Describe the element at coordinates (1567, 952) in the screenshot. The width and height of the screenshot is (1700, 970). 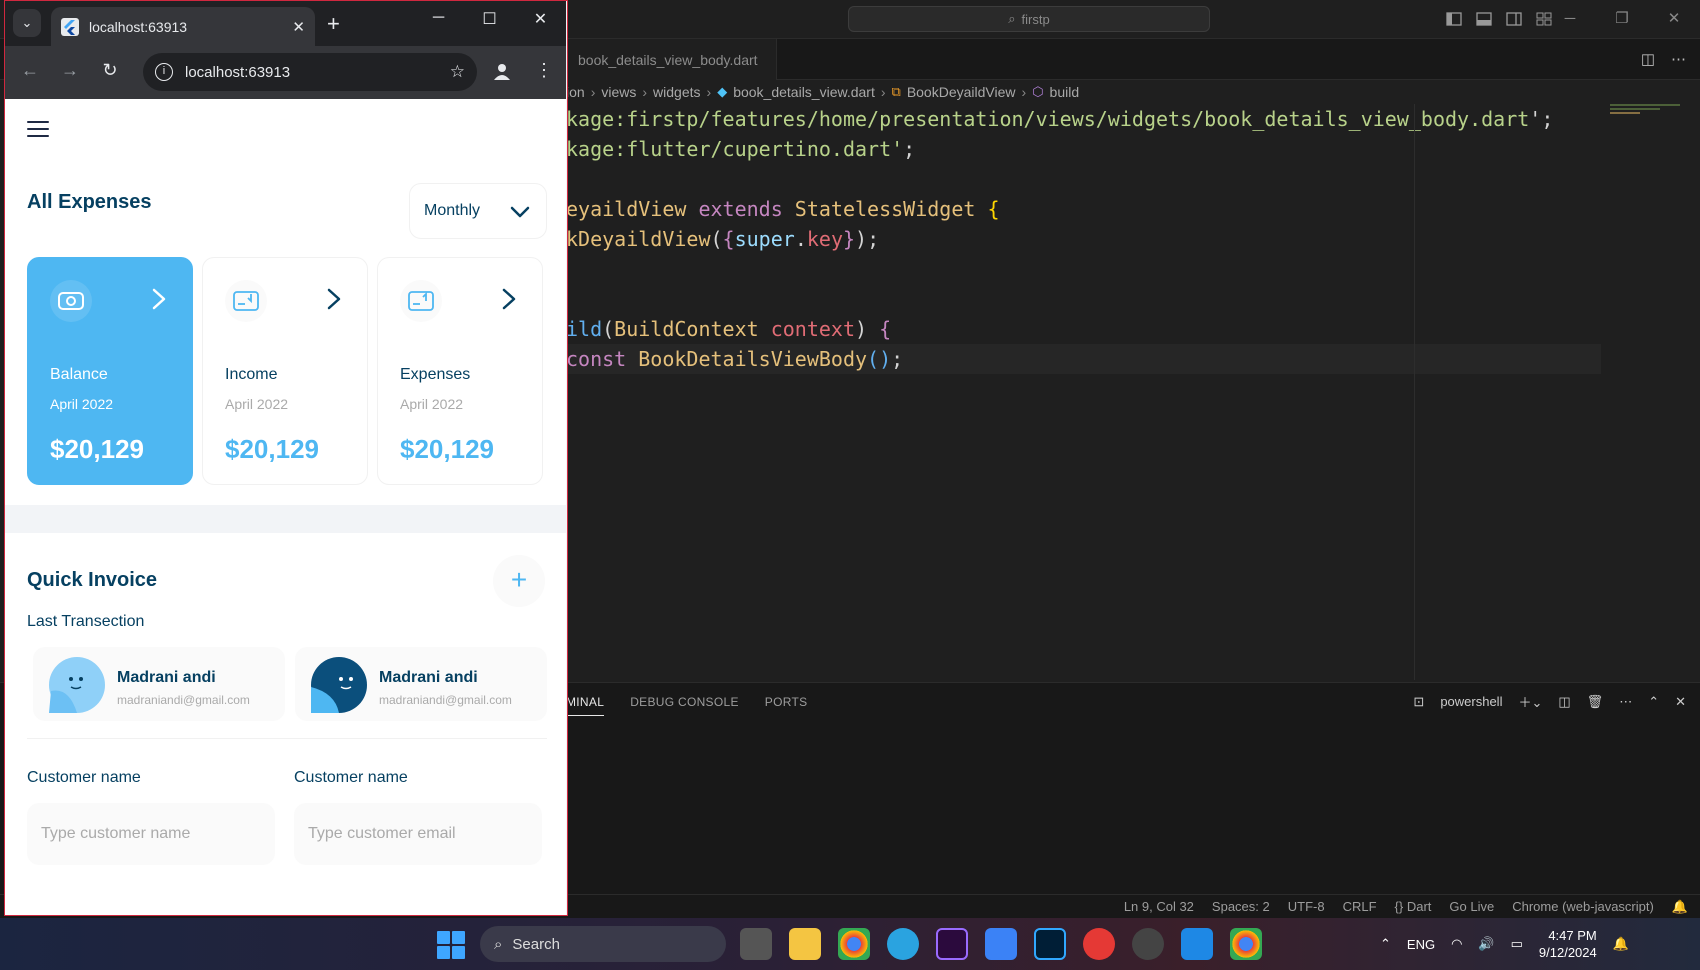
I see `clock-date: 9/12/2024` at that location.